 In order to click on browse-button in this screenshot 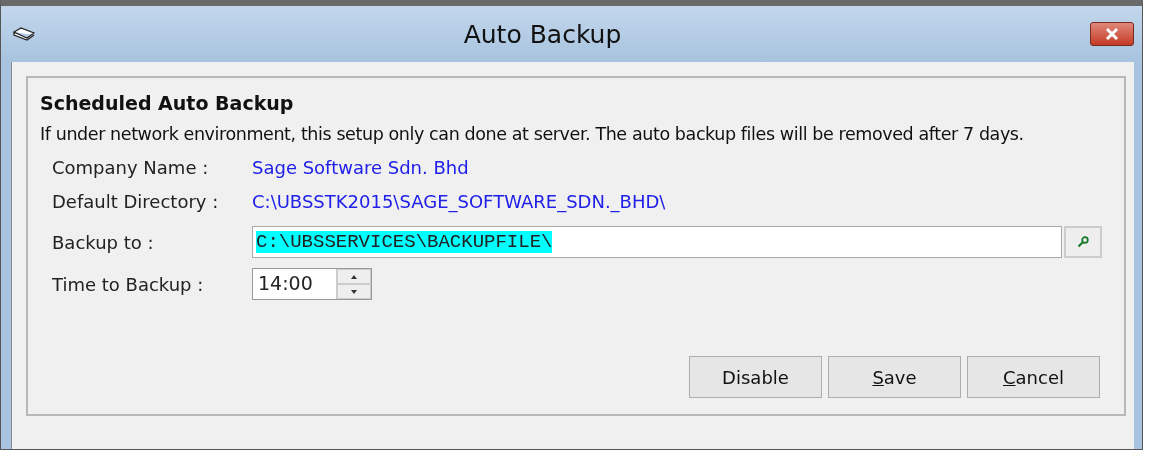, I will do `click(1083, 242)`.